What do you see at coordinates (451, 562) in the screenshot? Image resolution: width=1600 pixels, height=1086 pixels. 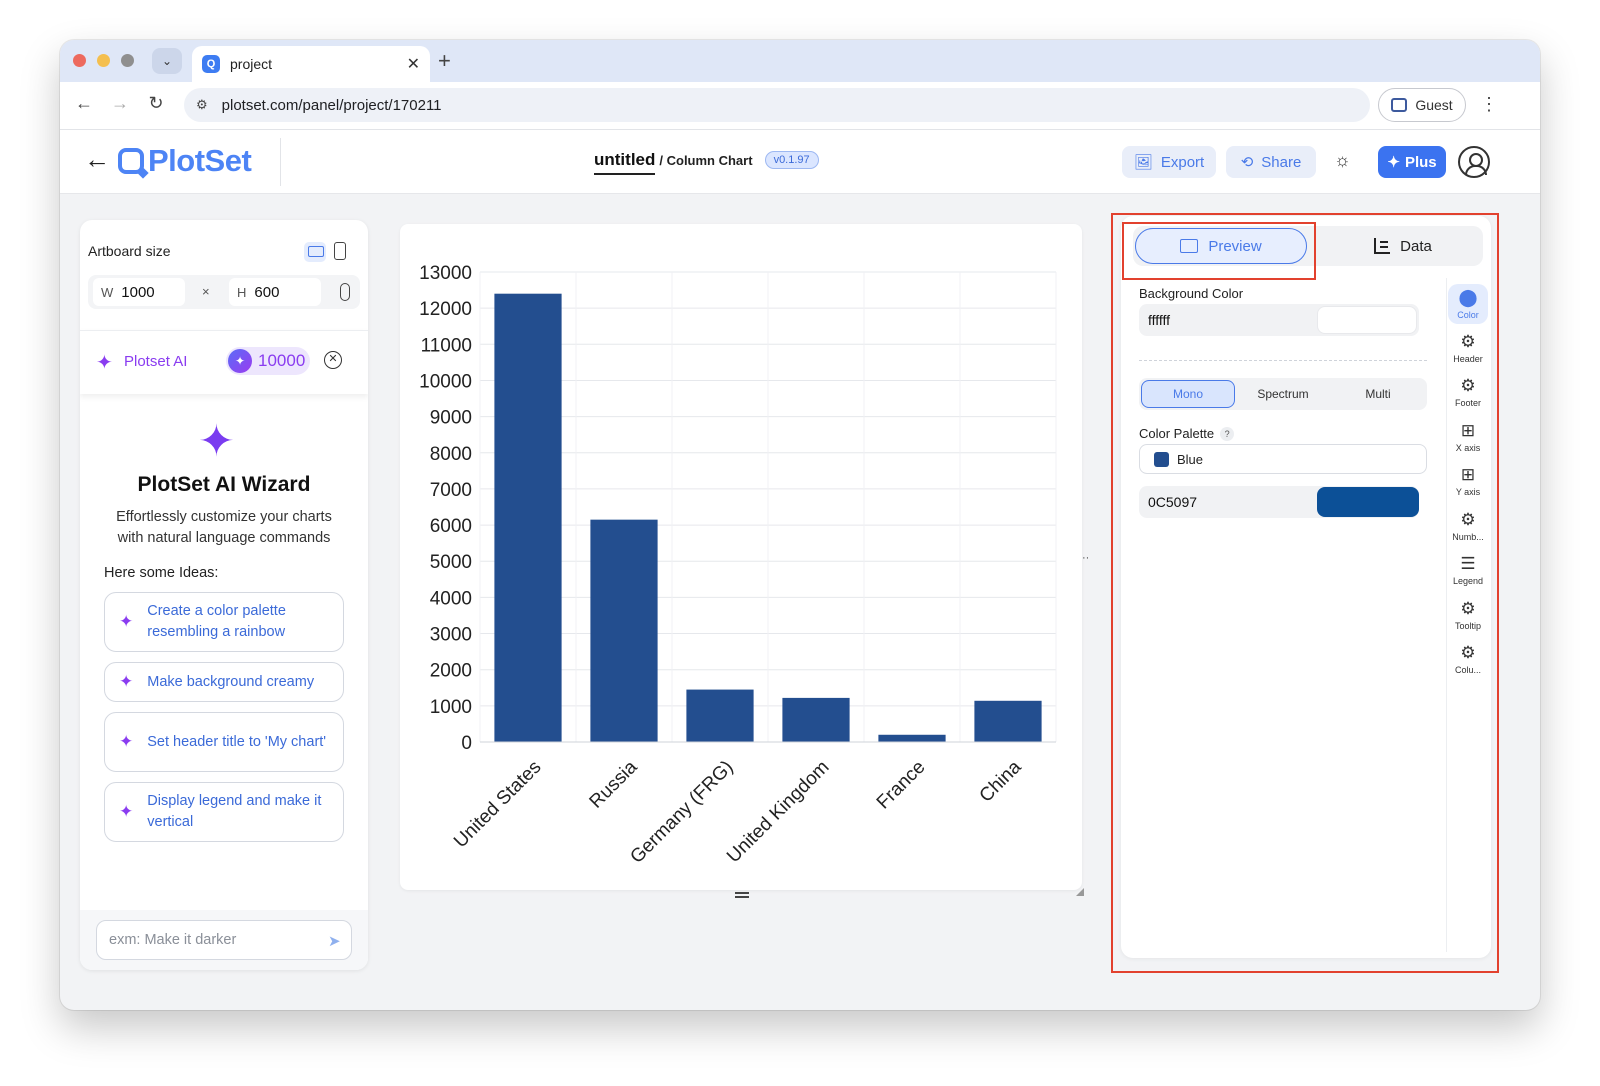 I see `y-tick-label: 5000` at bounding box center [451, 562].